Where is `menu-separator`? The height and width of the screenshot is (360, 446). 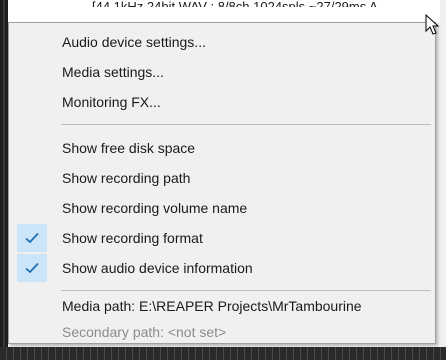
menu-separator is located at coordinates (246, 124).